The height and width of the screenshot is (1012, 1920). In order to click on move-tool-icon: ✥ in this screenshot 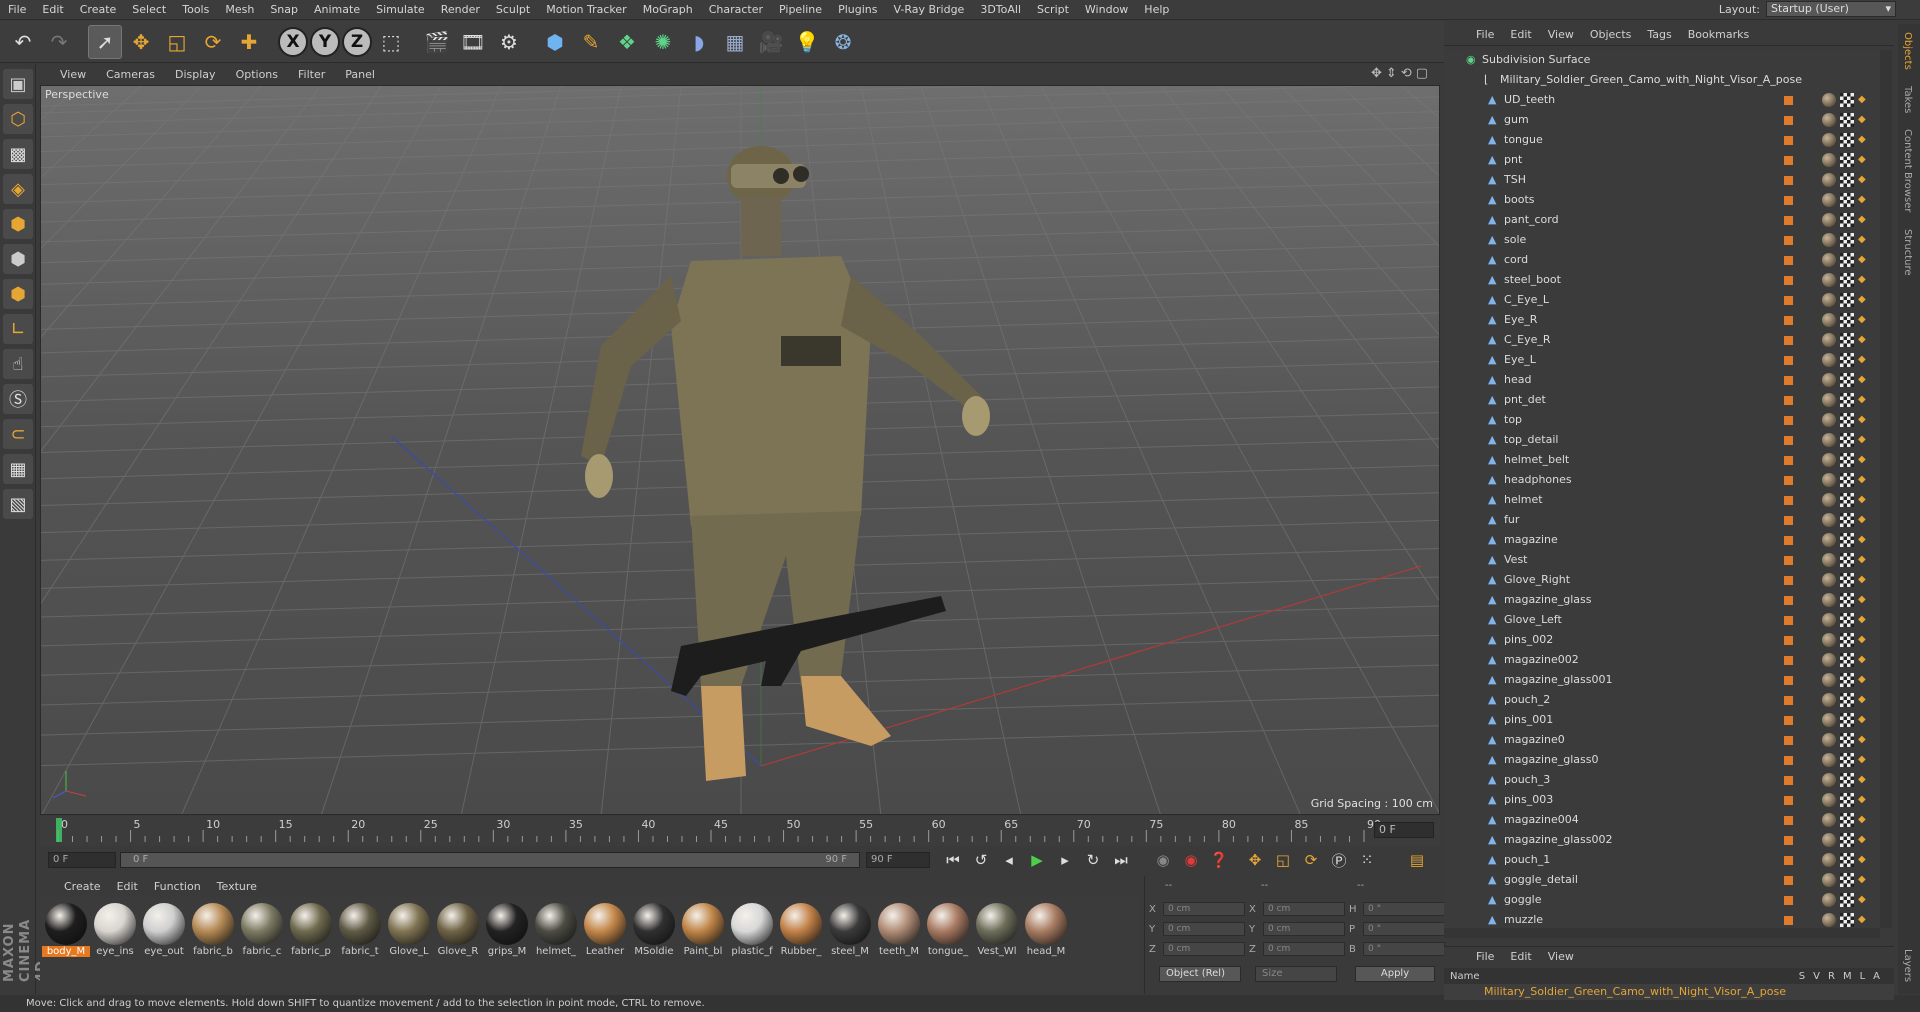, I will do `click(141, 42)`.